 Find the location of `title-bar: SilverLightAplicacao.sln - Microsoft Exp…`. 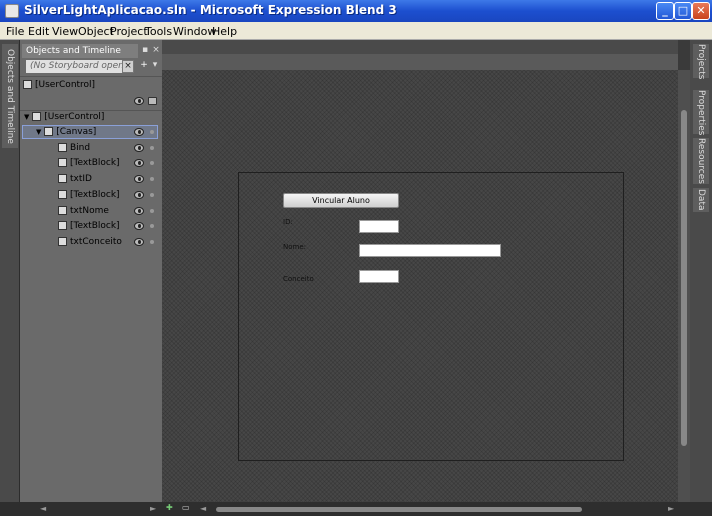

title-bar: SilverLightAplicacao.sln - Microsoft Exp… is located at coordinates (356, 11).